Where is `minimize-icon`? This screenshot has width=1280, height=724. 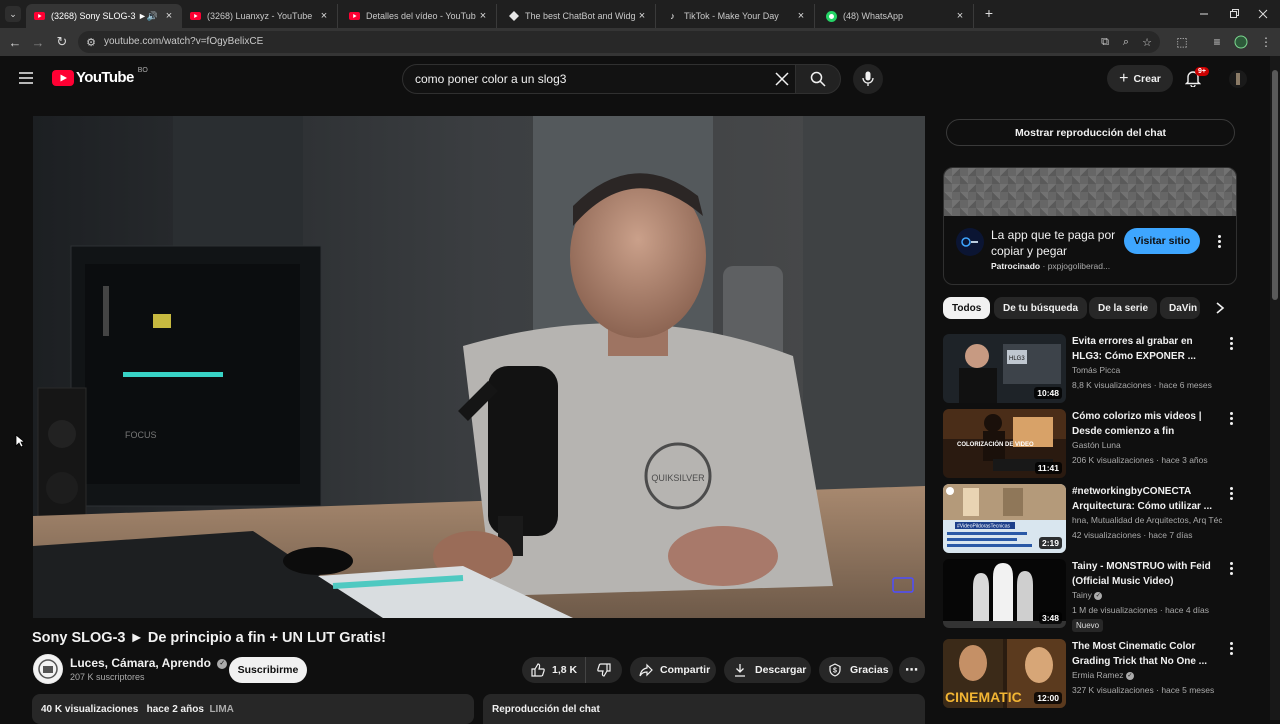 minimize-icon is located at coordinates (1204, 13).